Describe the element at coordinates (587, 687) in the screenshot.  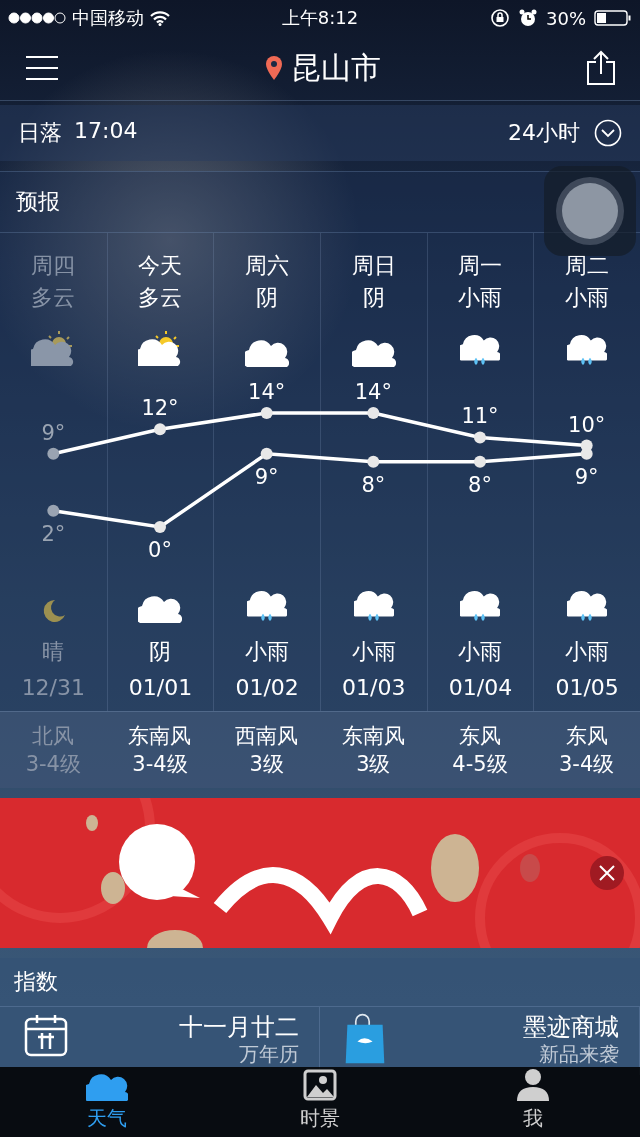
I see `date: 01/05` at that location.